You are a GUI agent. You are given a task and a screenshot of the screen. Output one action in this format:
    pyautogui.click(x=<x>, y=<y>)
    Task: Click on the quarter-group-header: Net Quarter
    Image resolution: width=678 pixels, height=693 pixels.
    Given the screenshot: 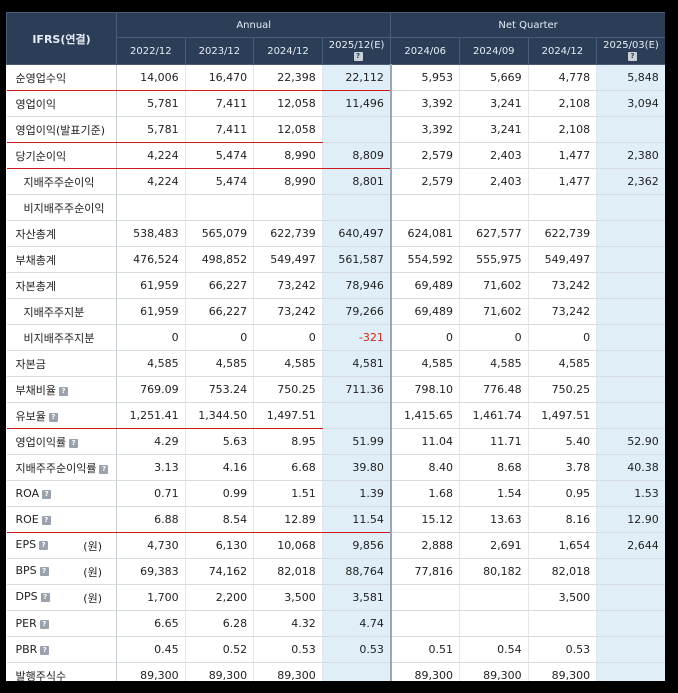 What is the action you would take?
    pyautogui.click(x=527, y=25)
    